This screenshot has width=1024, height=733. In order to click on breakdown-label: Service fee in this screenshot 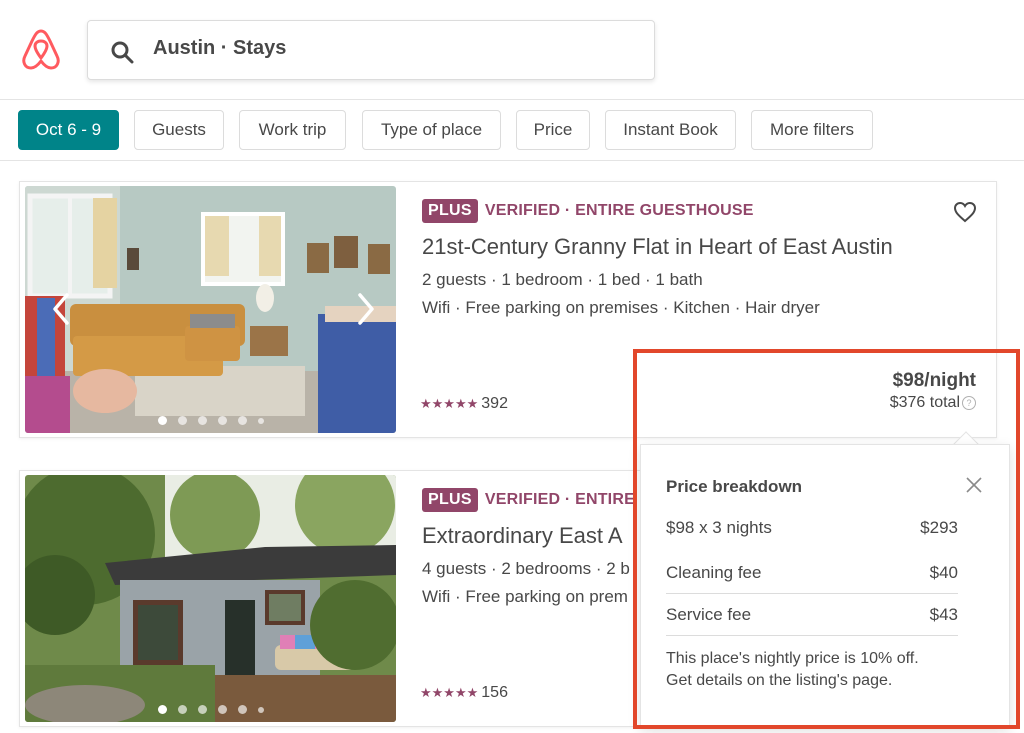, I will do `click(709, 614)`.